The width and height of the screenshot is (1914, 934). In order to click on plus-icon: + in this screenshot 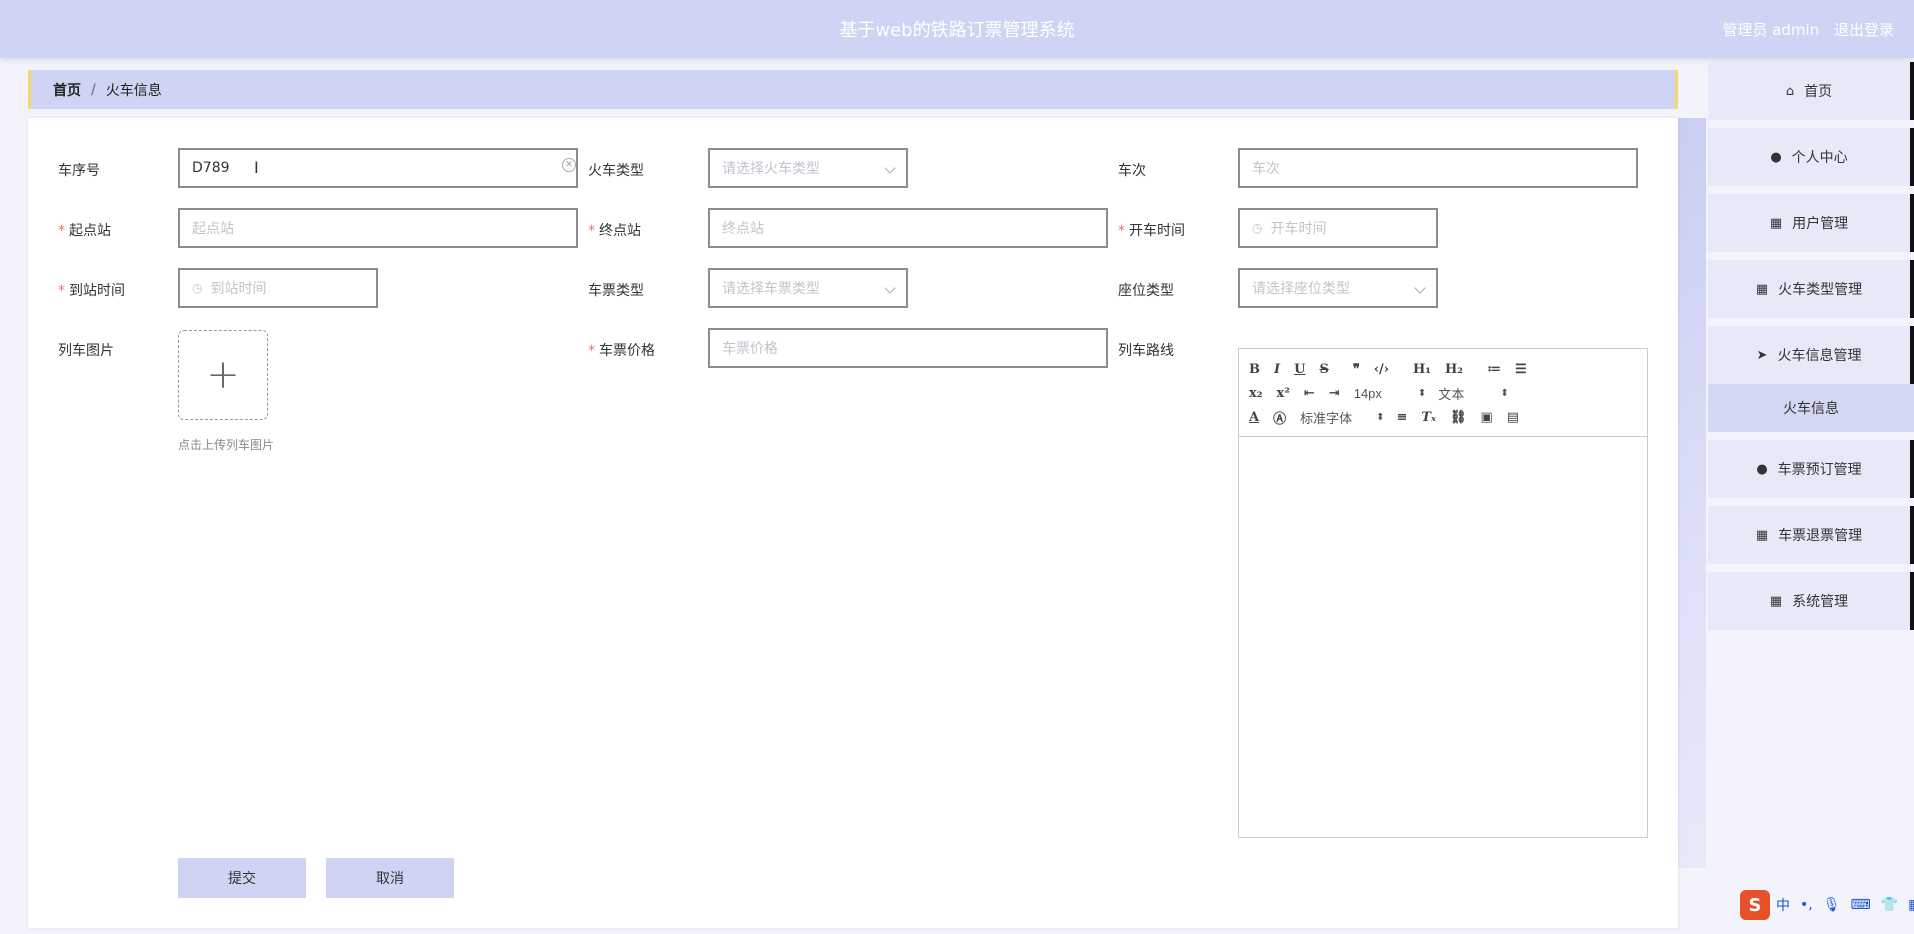, I will do `click(223, 375)`.